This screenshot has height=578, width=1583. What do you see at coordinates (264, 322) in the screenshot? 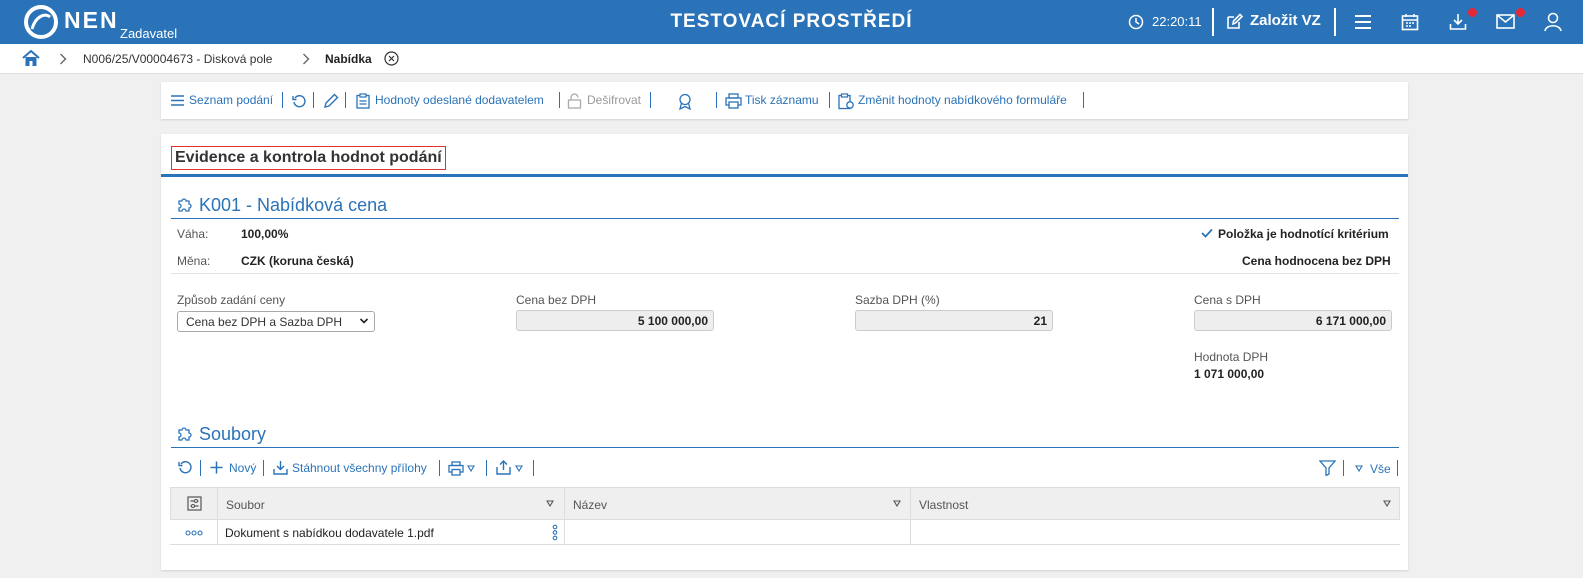
I see `price-method-value: Cena bez DPH a Sazba DPH` at bounding box center [264, 322].